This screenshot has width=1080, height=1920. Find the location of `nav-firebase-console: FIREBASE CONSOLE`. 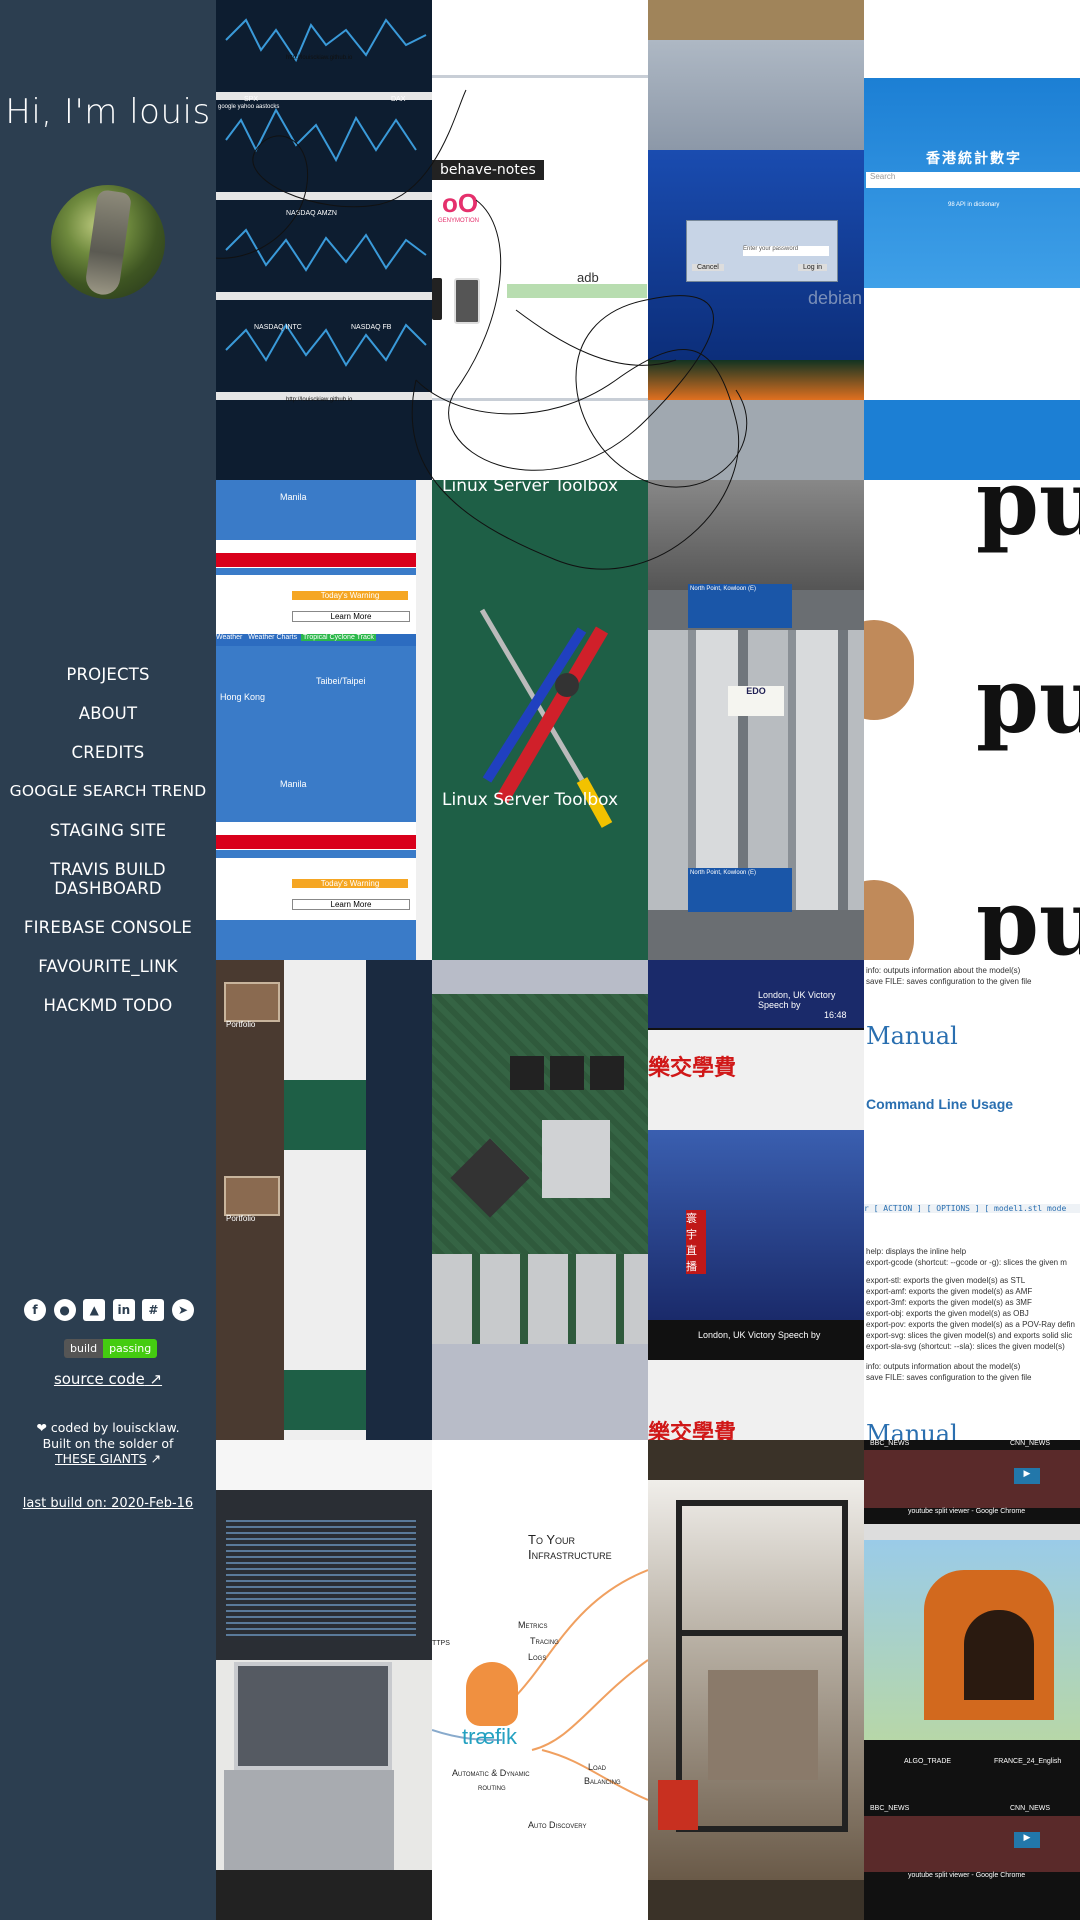

nav-firebase-console: FIREBASE CONSOLE is located at coordinates (108, 927).